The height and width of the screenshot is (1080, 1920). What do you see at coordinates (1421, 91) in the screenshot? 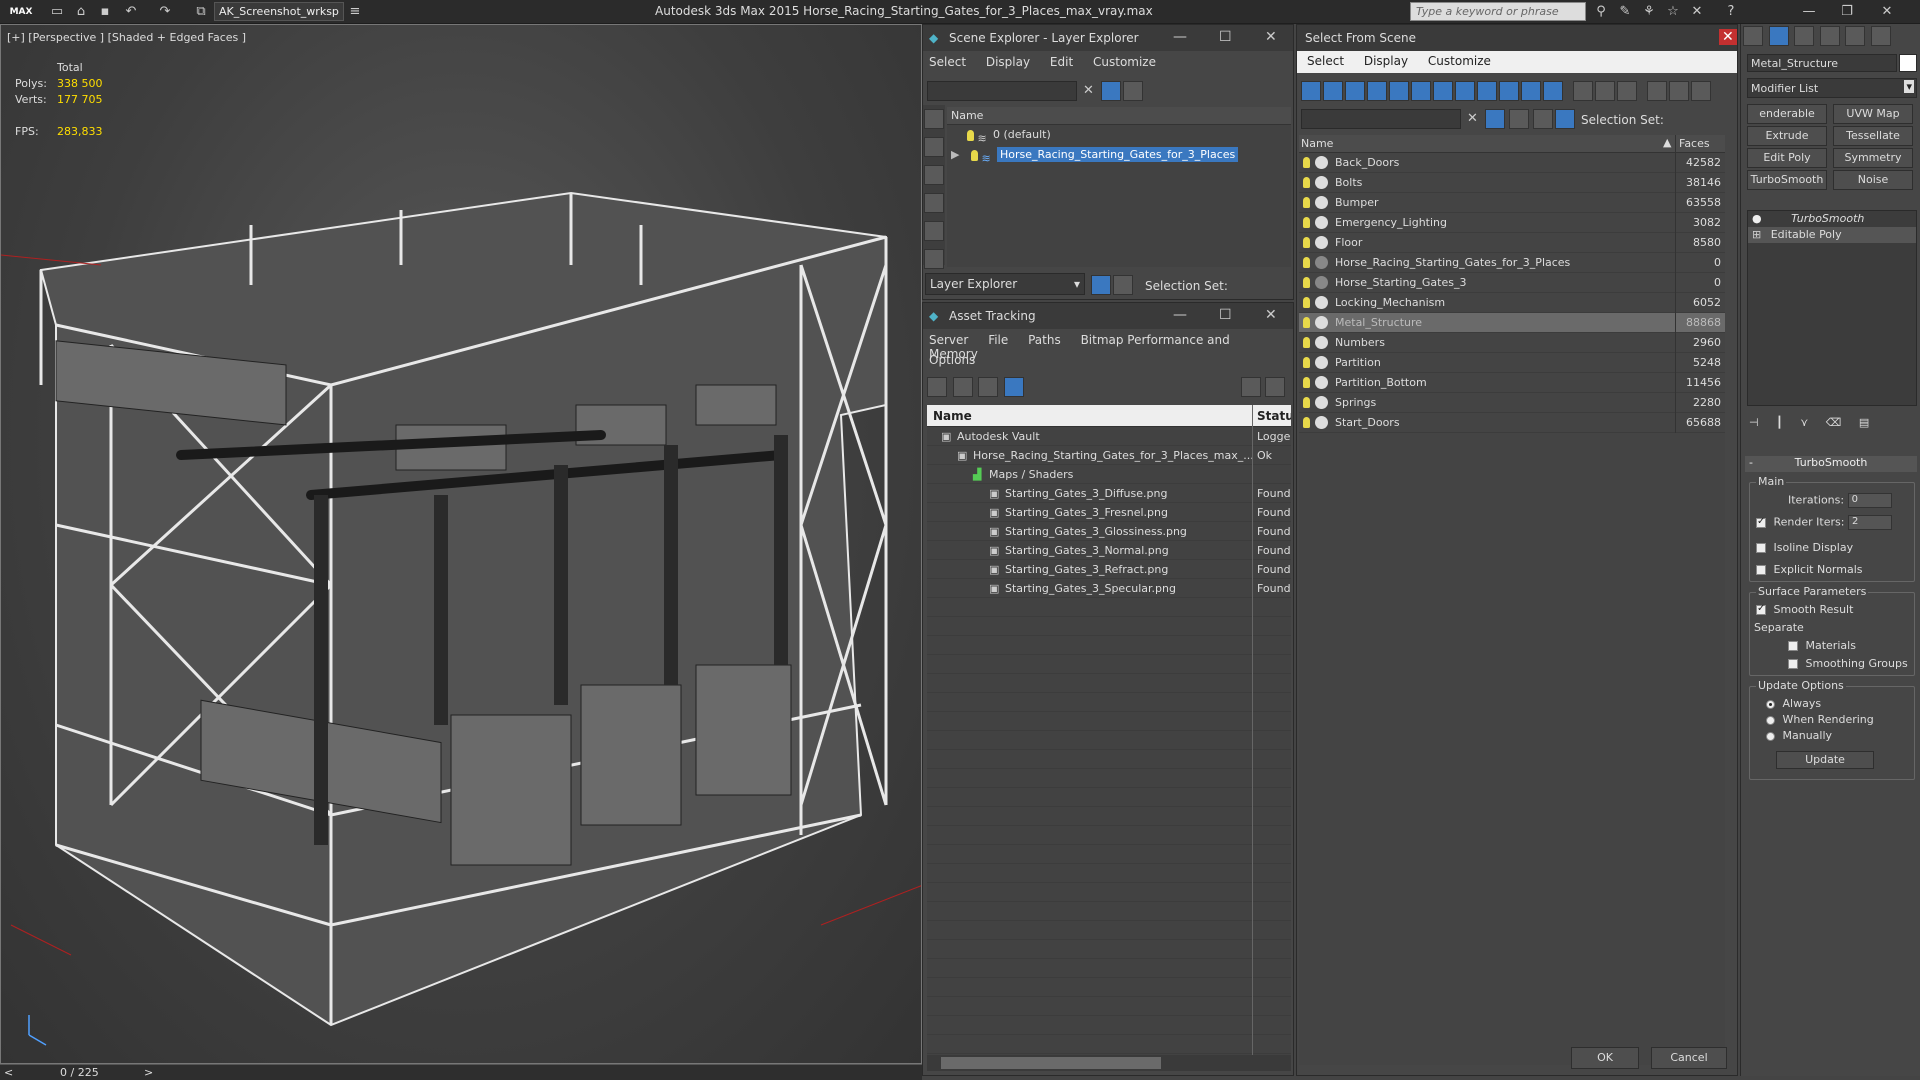
I see `select-spacewarps-icon` at bounding box center [1421, 91].